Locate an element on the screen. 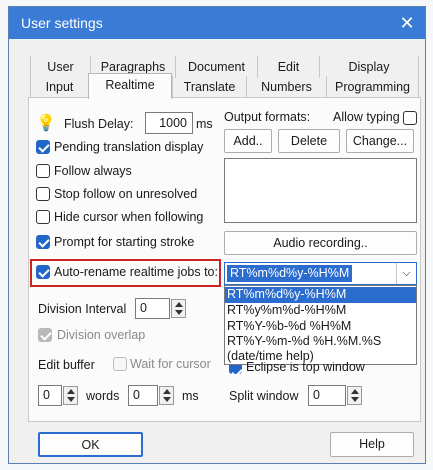 This screenshot has width=433, height=470. audio-recording-button: Audio recording.. is located at coordinates (320, 243).